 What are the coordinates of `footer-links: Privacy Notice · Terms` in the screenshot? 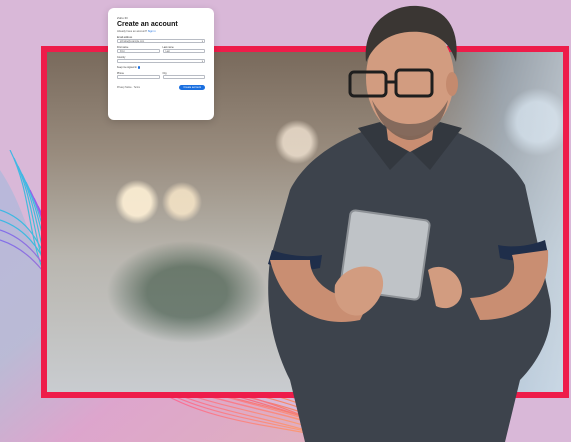 It's located at (128, 88).